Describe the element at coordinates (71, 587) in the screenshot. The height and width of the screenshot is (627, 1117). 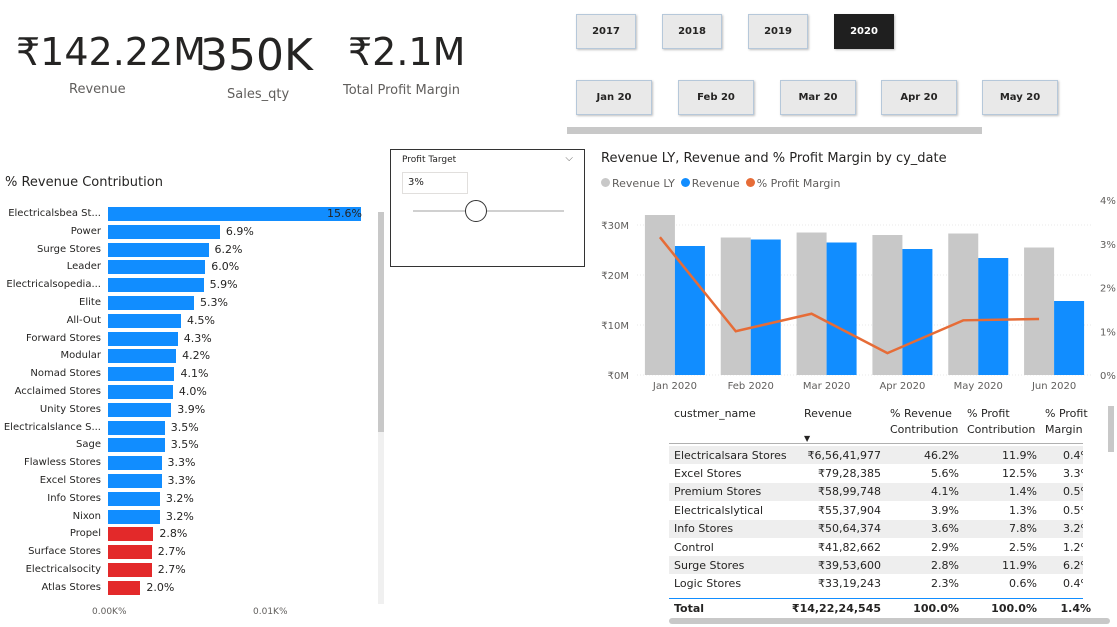
I see `category-label: Atlas Stores` at that location.